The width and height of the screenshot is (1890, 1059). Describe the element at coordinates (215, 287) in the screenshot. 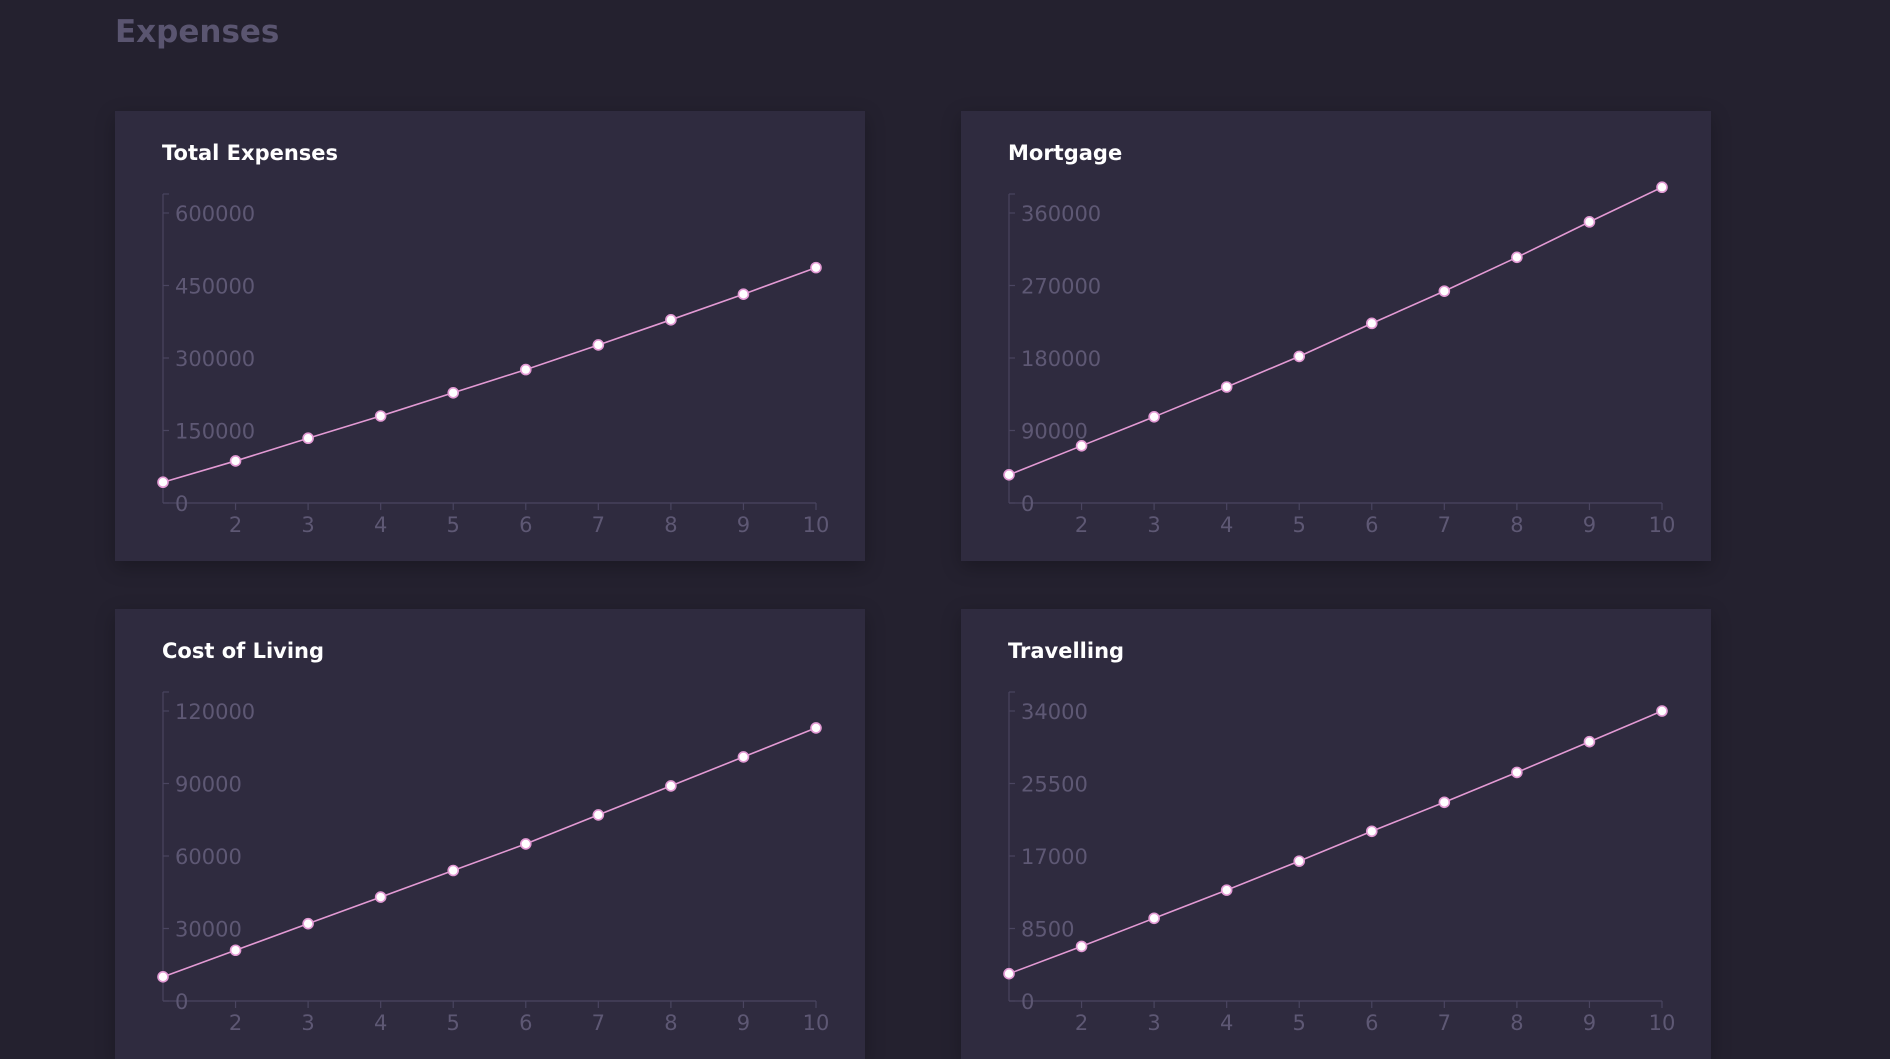

I see `y-tick-label: 450000` at that location.